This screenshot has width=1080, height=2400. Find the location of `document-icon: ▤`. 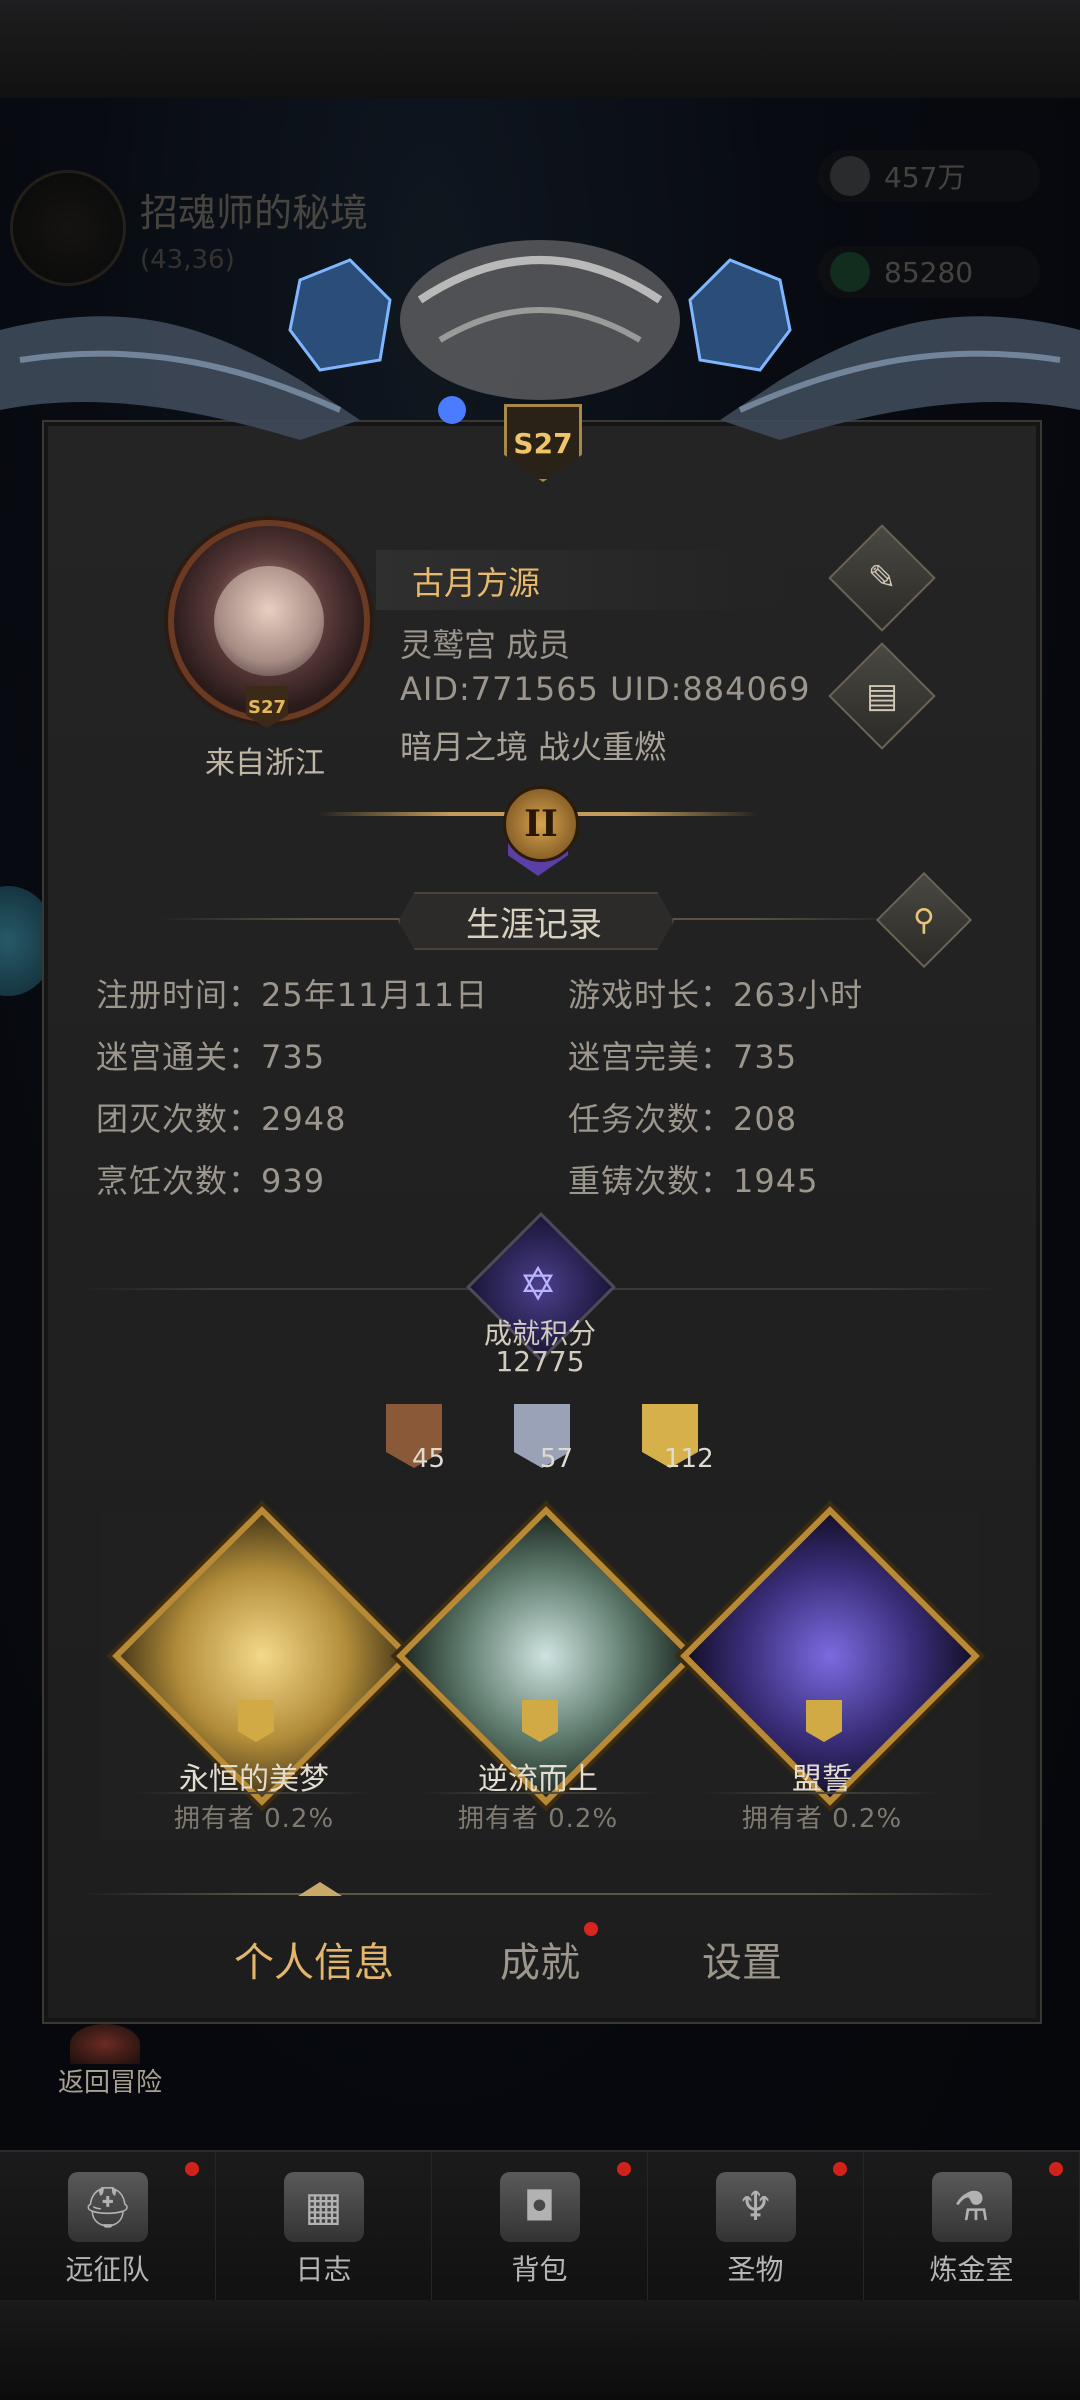

document-icon: ▤ is located at coordinates (882, 696).